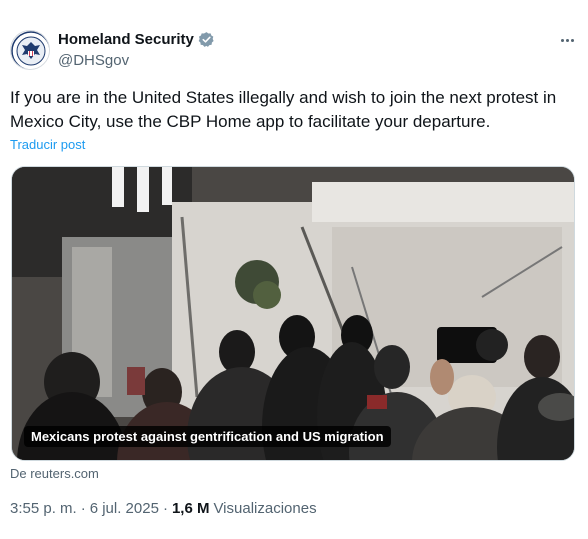  What do you see at coordinates (124, 508) in the screenshot?
I see `post-date: 6 jul. 2025` at bounding box center [124, 508].